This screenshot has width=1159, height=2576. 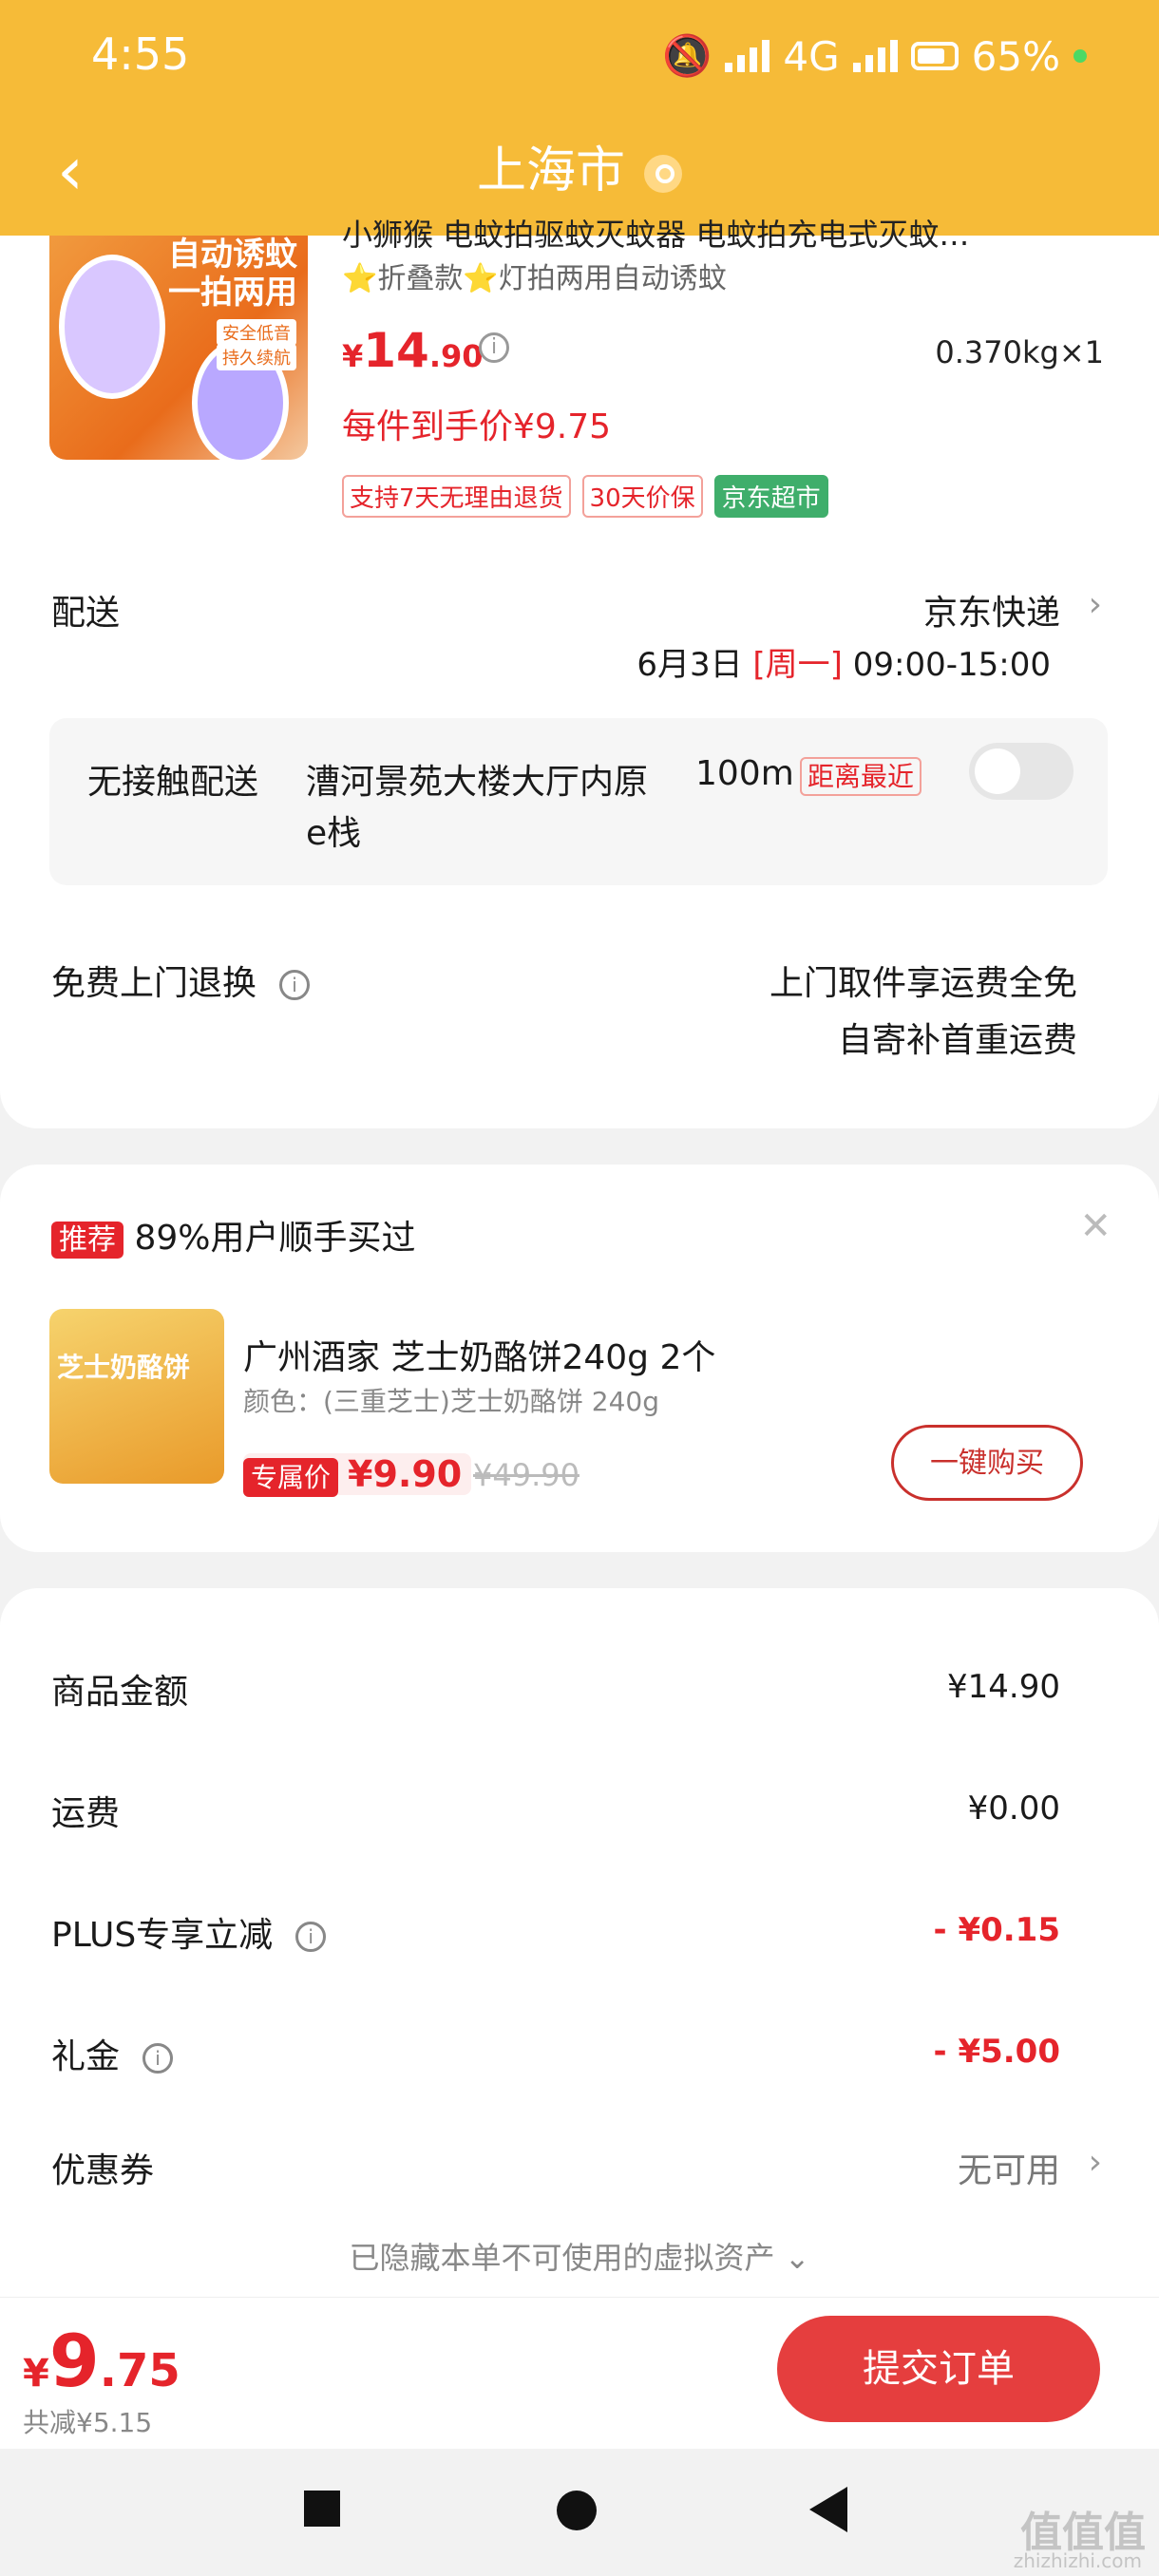 What do you see at coordinates (1019, 352) in the screenshot?
I see `product-weight: 0.370kg×1` at bounding box center [1019, 352].